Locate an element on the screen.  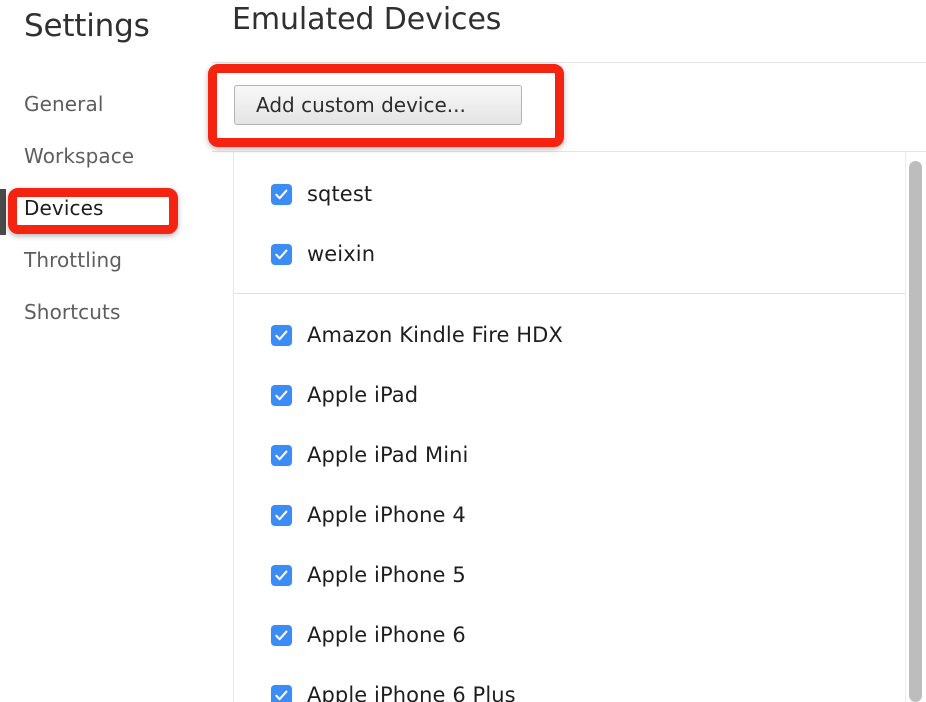
sidebar-item-general: General is located at coordinates (64, 104).